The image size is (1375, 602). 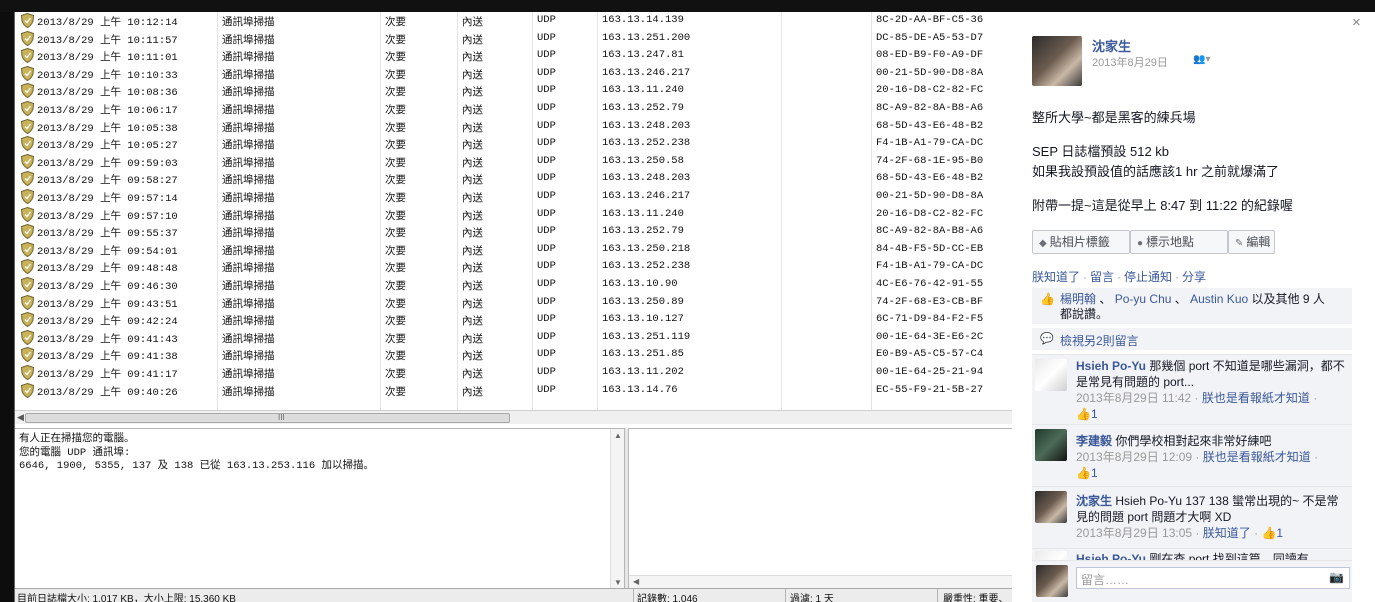 I want to click on log-cell-date: 2013/8/29 上午 10:10:33, so click(x=107, y=75).